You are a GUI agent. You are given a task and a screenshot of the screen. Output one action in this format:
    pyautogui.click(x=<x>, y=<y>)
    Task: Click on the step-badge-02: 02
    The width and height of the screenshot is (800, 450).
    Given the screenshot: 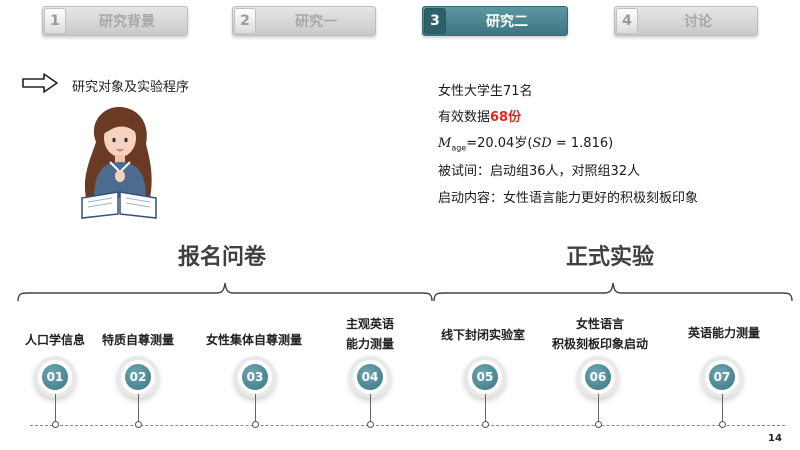 What is the action you would take?
    pyautogui.click(x=138, y=377)
    